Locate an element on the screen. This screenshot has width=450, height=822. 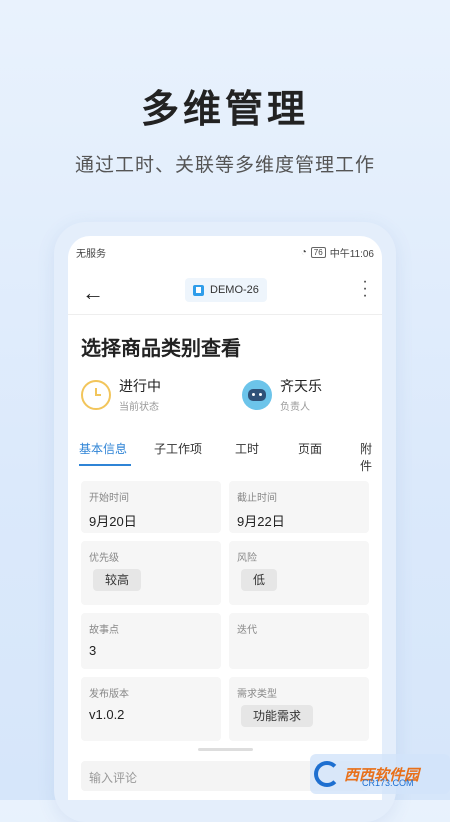
field-req-type: 需求类型 功能需求 is located at coordinates (299, 709).